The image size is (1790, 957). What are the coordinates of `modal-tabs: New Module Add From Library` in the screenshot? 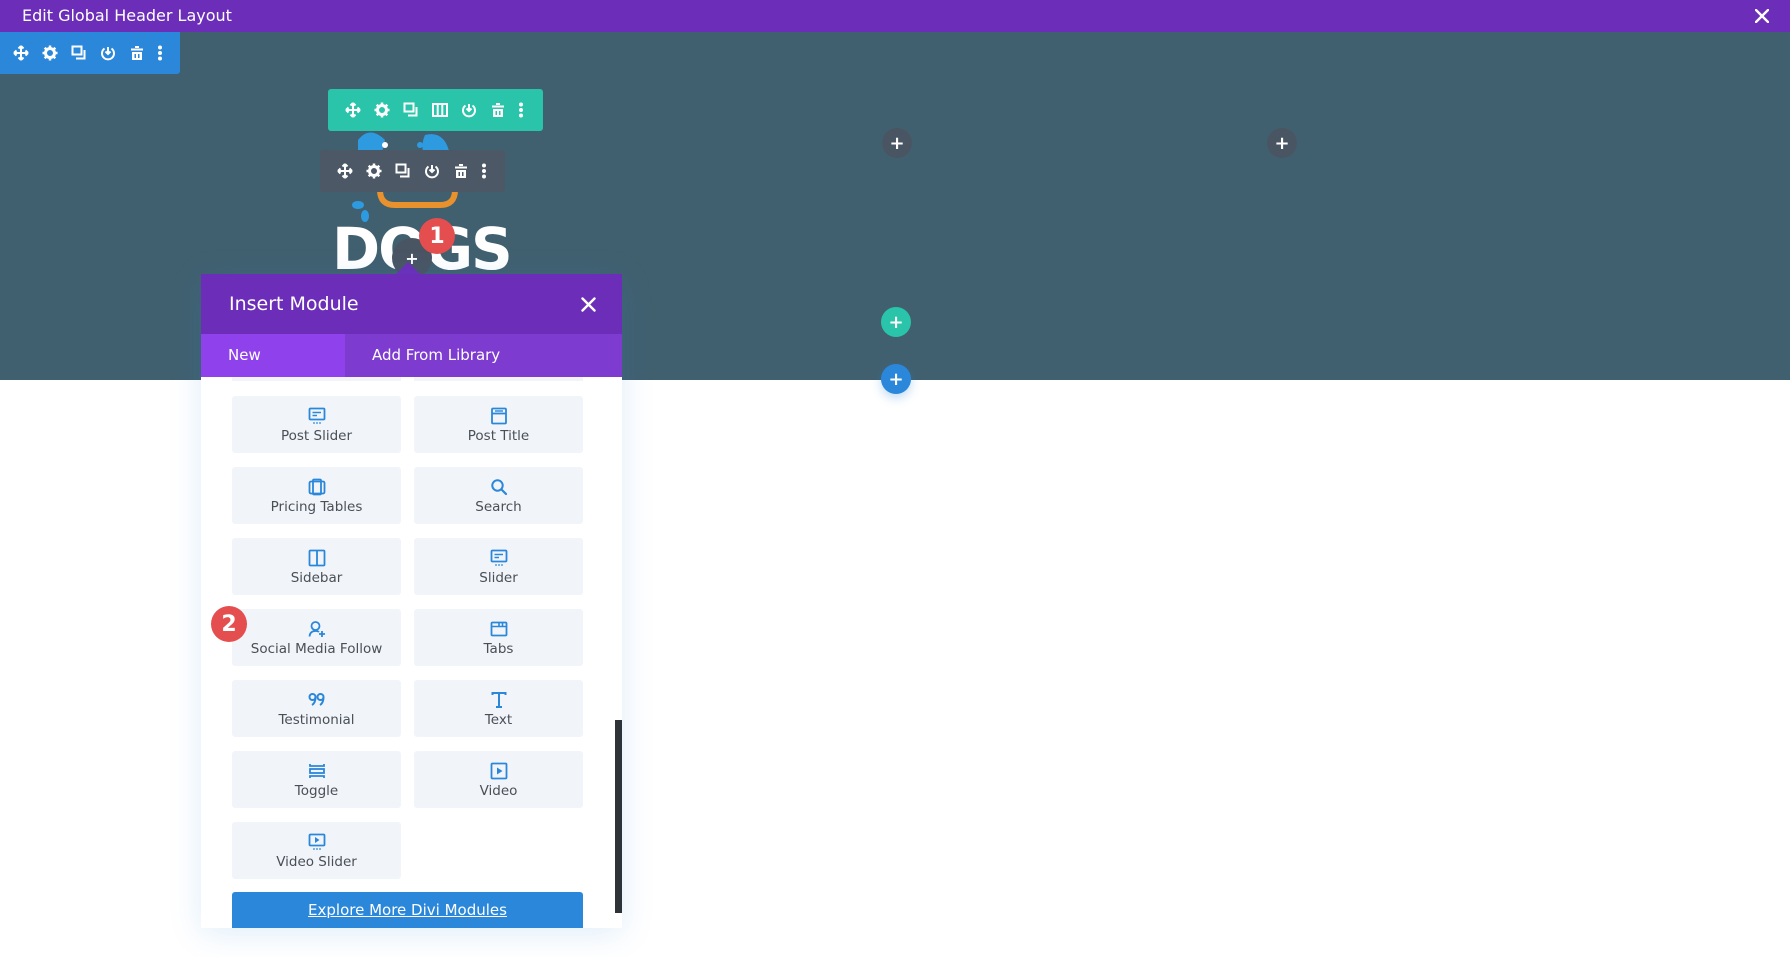 It's located at (411, 370).